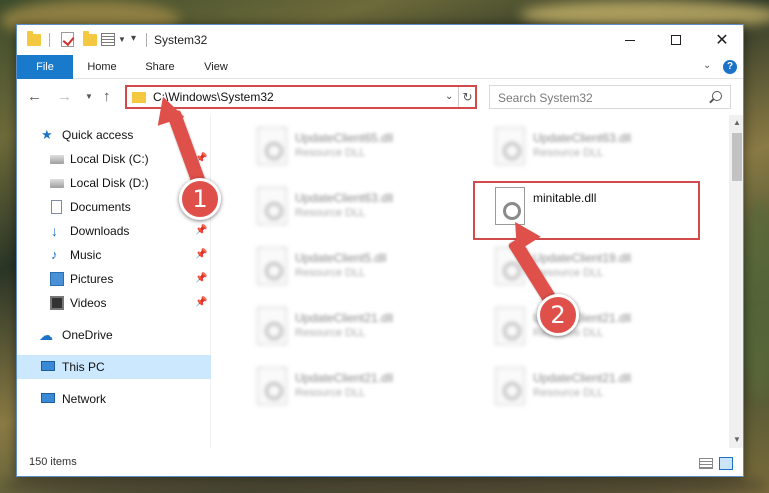 The image size is (769, 493). What do you see at coordinates (48, 398) in the screenshot?
I see `network-icon` at bounding box center [48, 398].